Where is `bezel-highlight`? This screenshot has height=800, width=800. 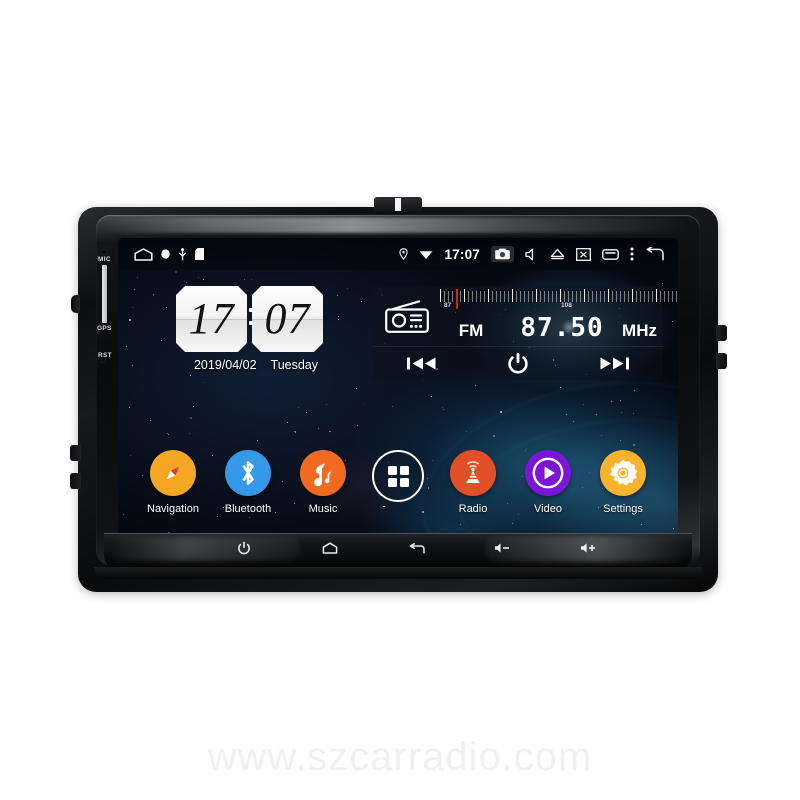
bezel-highlight is located at coordinates (398, 225).